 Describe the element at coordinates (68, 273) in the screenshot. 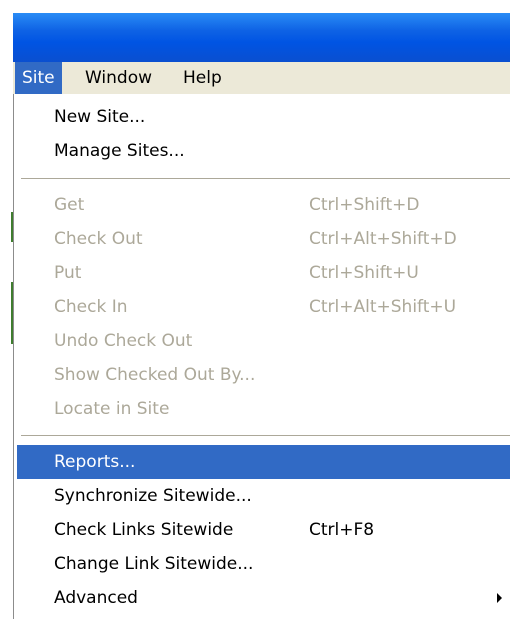

I see `menu-item-label: Put` at that location.